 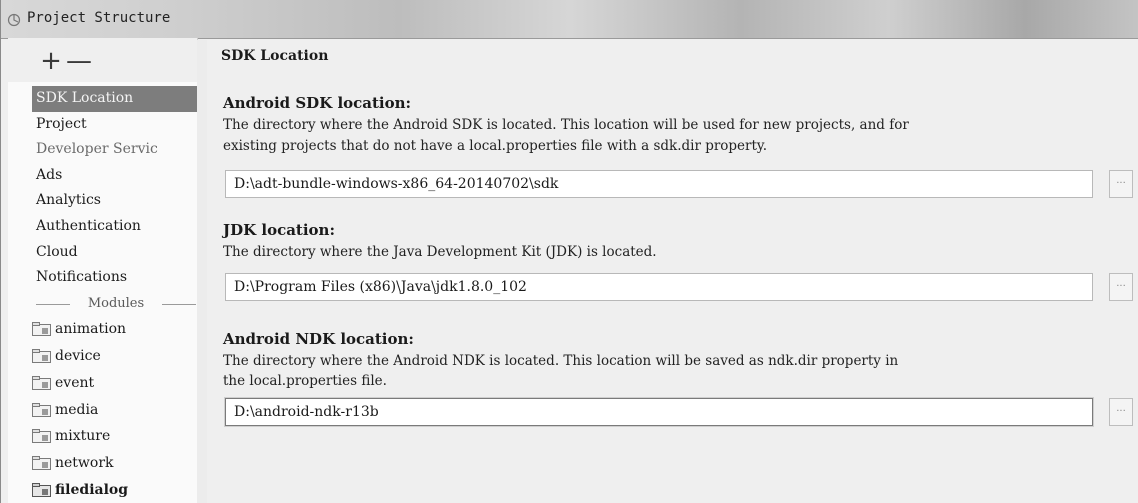 I want to click on sidebar-item-project: Project, so click(x=116, y=125).